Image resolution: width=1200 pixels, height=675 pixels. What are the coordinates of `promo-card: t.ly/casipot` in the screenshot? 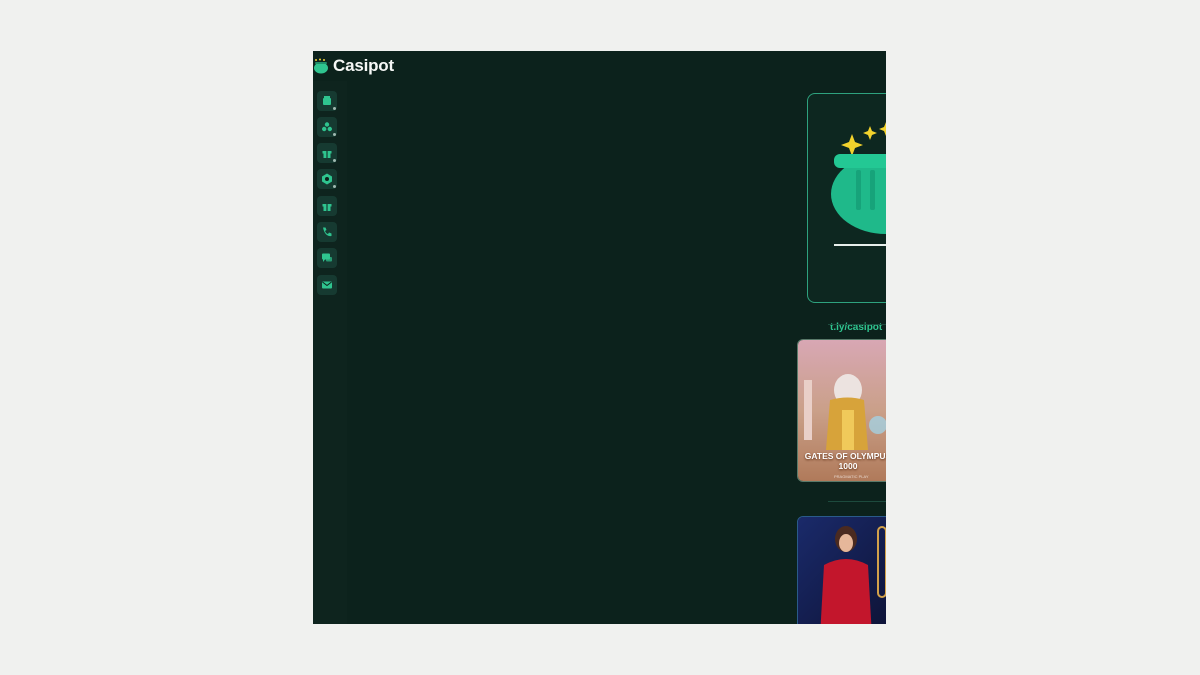 It's located at (846, 213).